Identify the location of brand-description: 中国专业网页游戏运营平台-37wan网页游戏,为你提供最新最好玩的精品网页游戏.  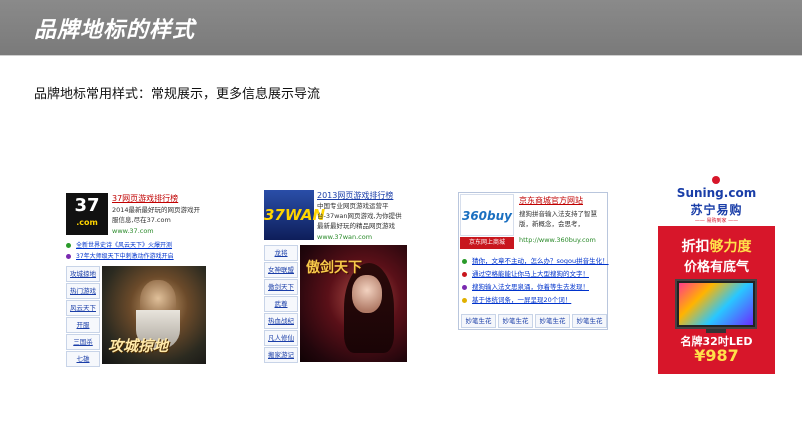
(359, 216).